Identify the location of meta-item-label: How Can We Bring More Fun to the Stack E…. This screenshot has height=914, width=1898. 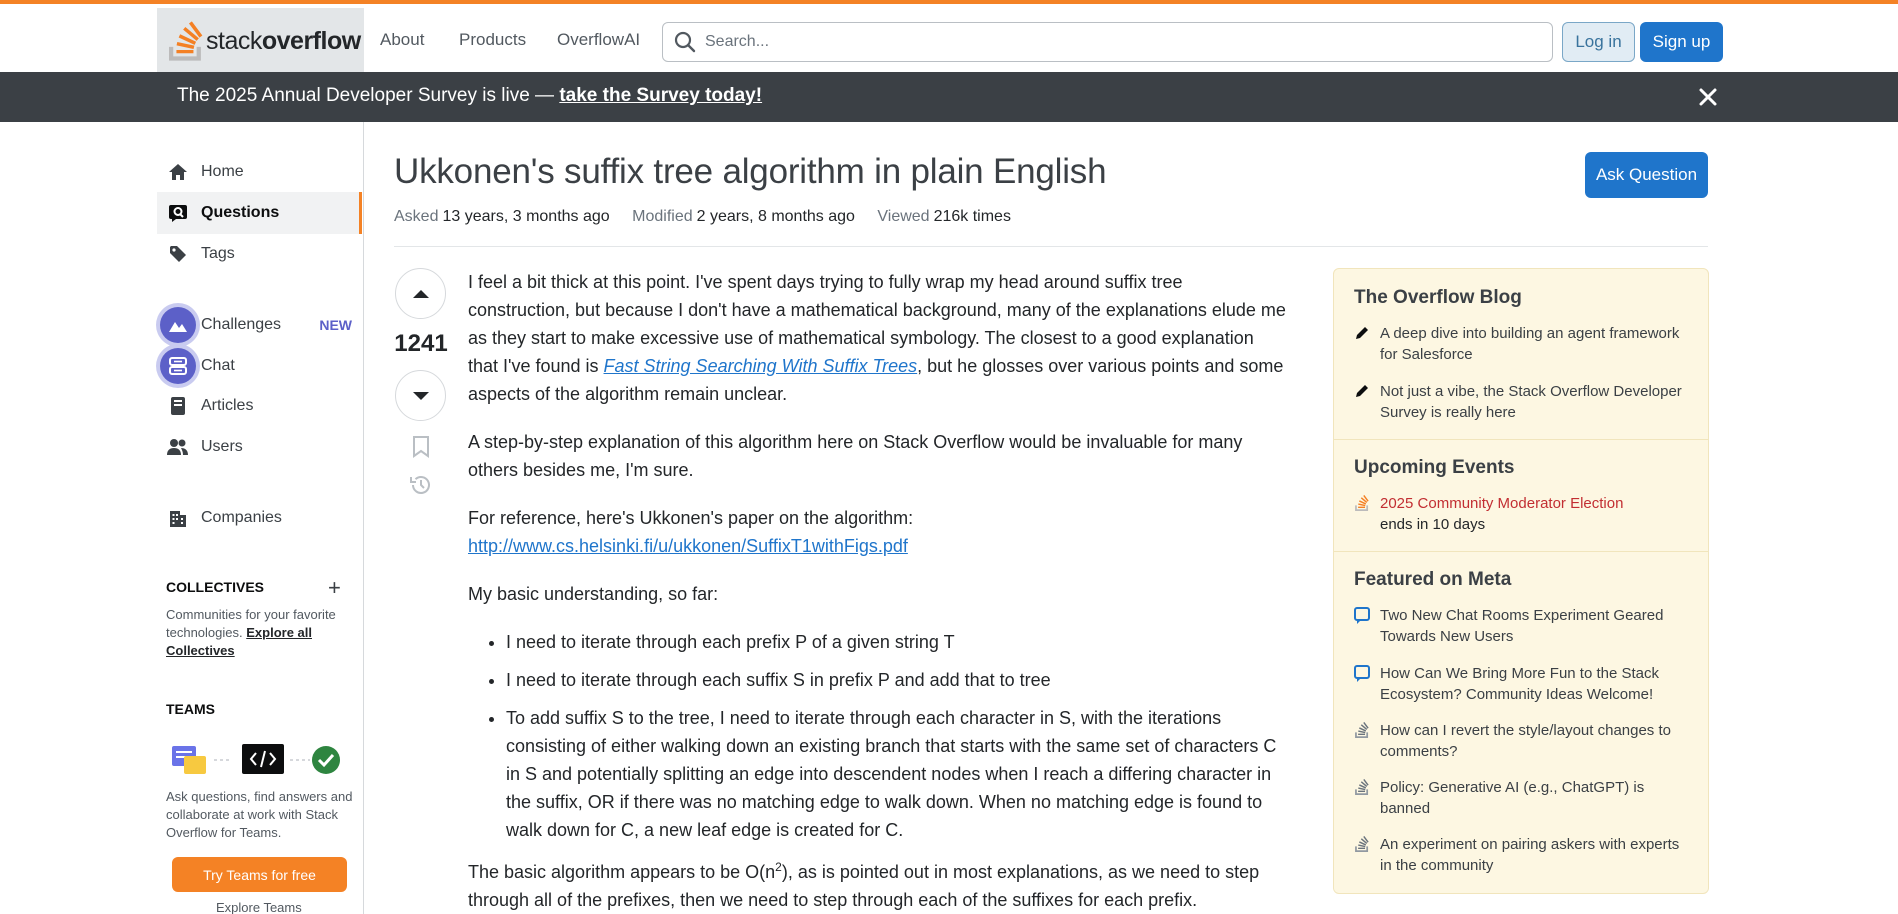
(1520, 684).